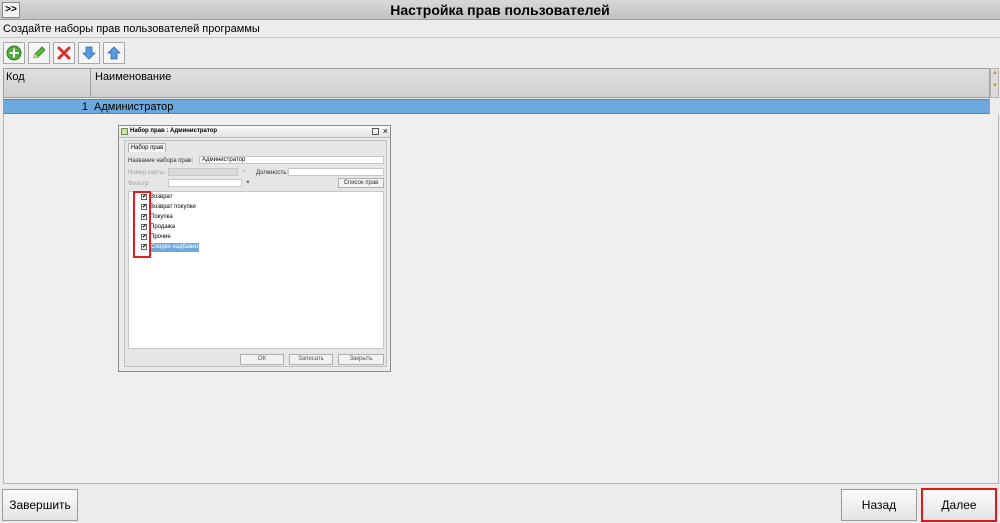  Describe the element at coordinates (336, 172) in the screenshot. I see `position-field` at that location.